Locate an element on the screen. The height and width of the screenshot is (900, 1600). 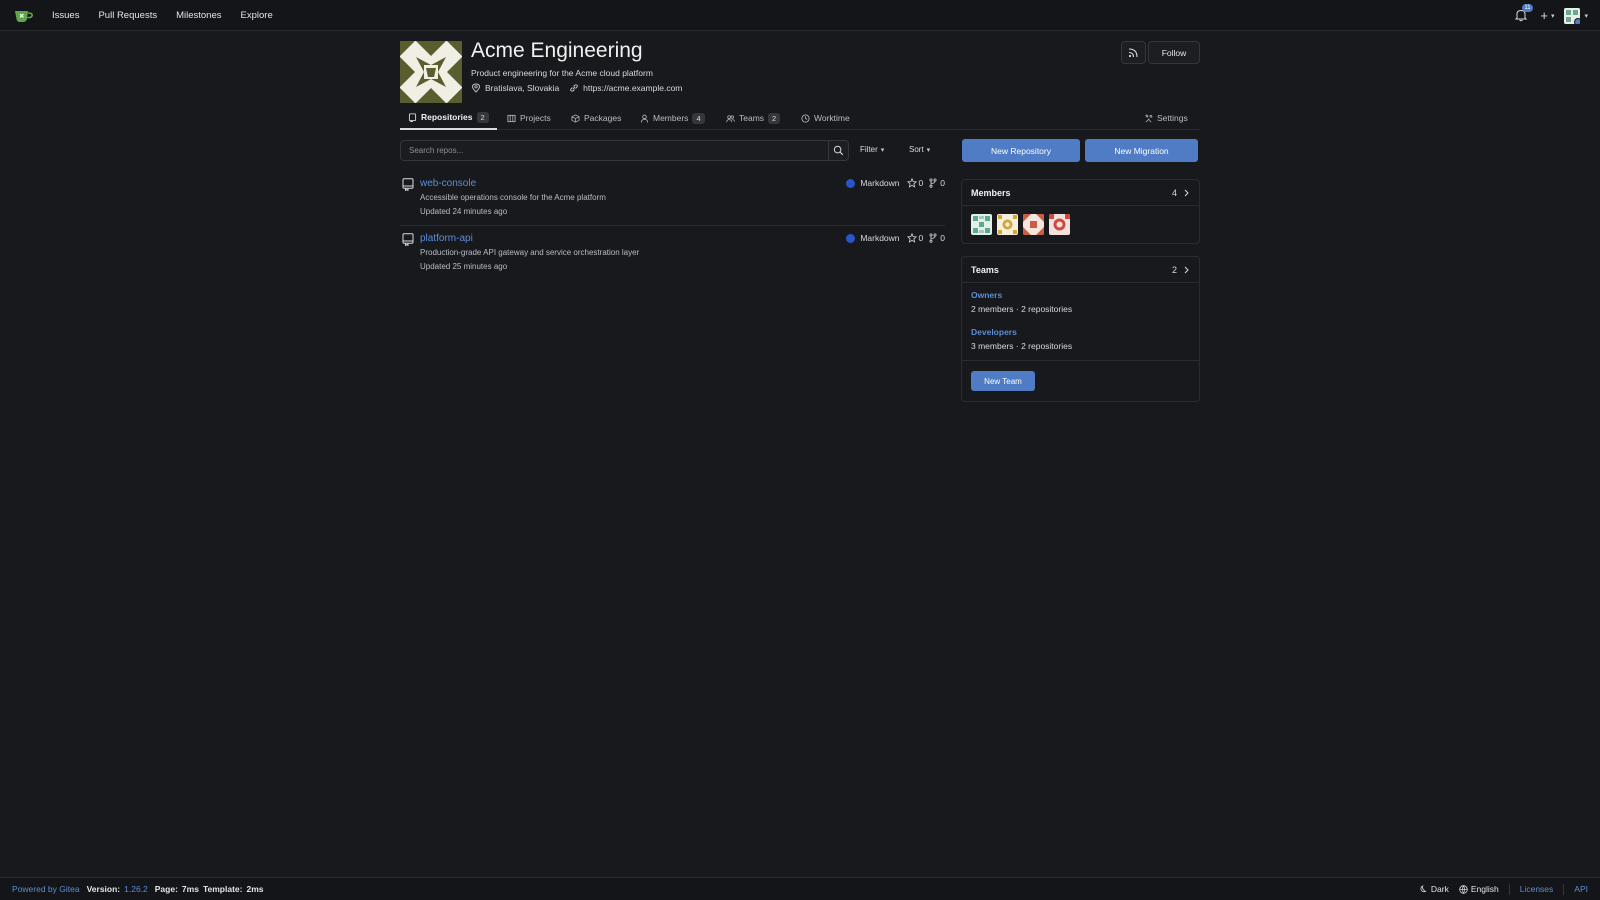
page-title: Acme Engineering is located at coordinates (557, 50).